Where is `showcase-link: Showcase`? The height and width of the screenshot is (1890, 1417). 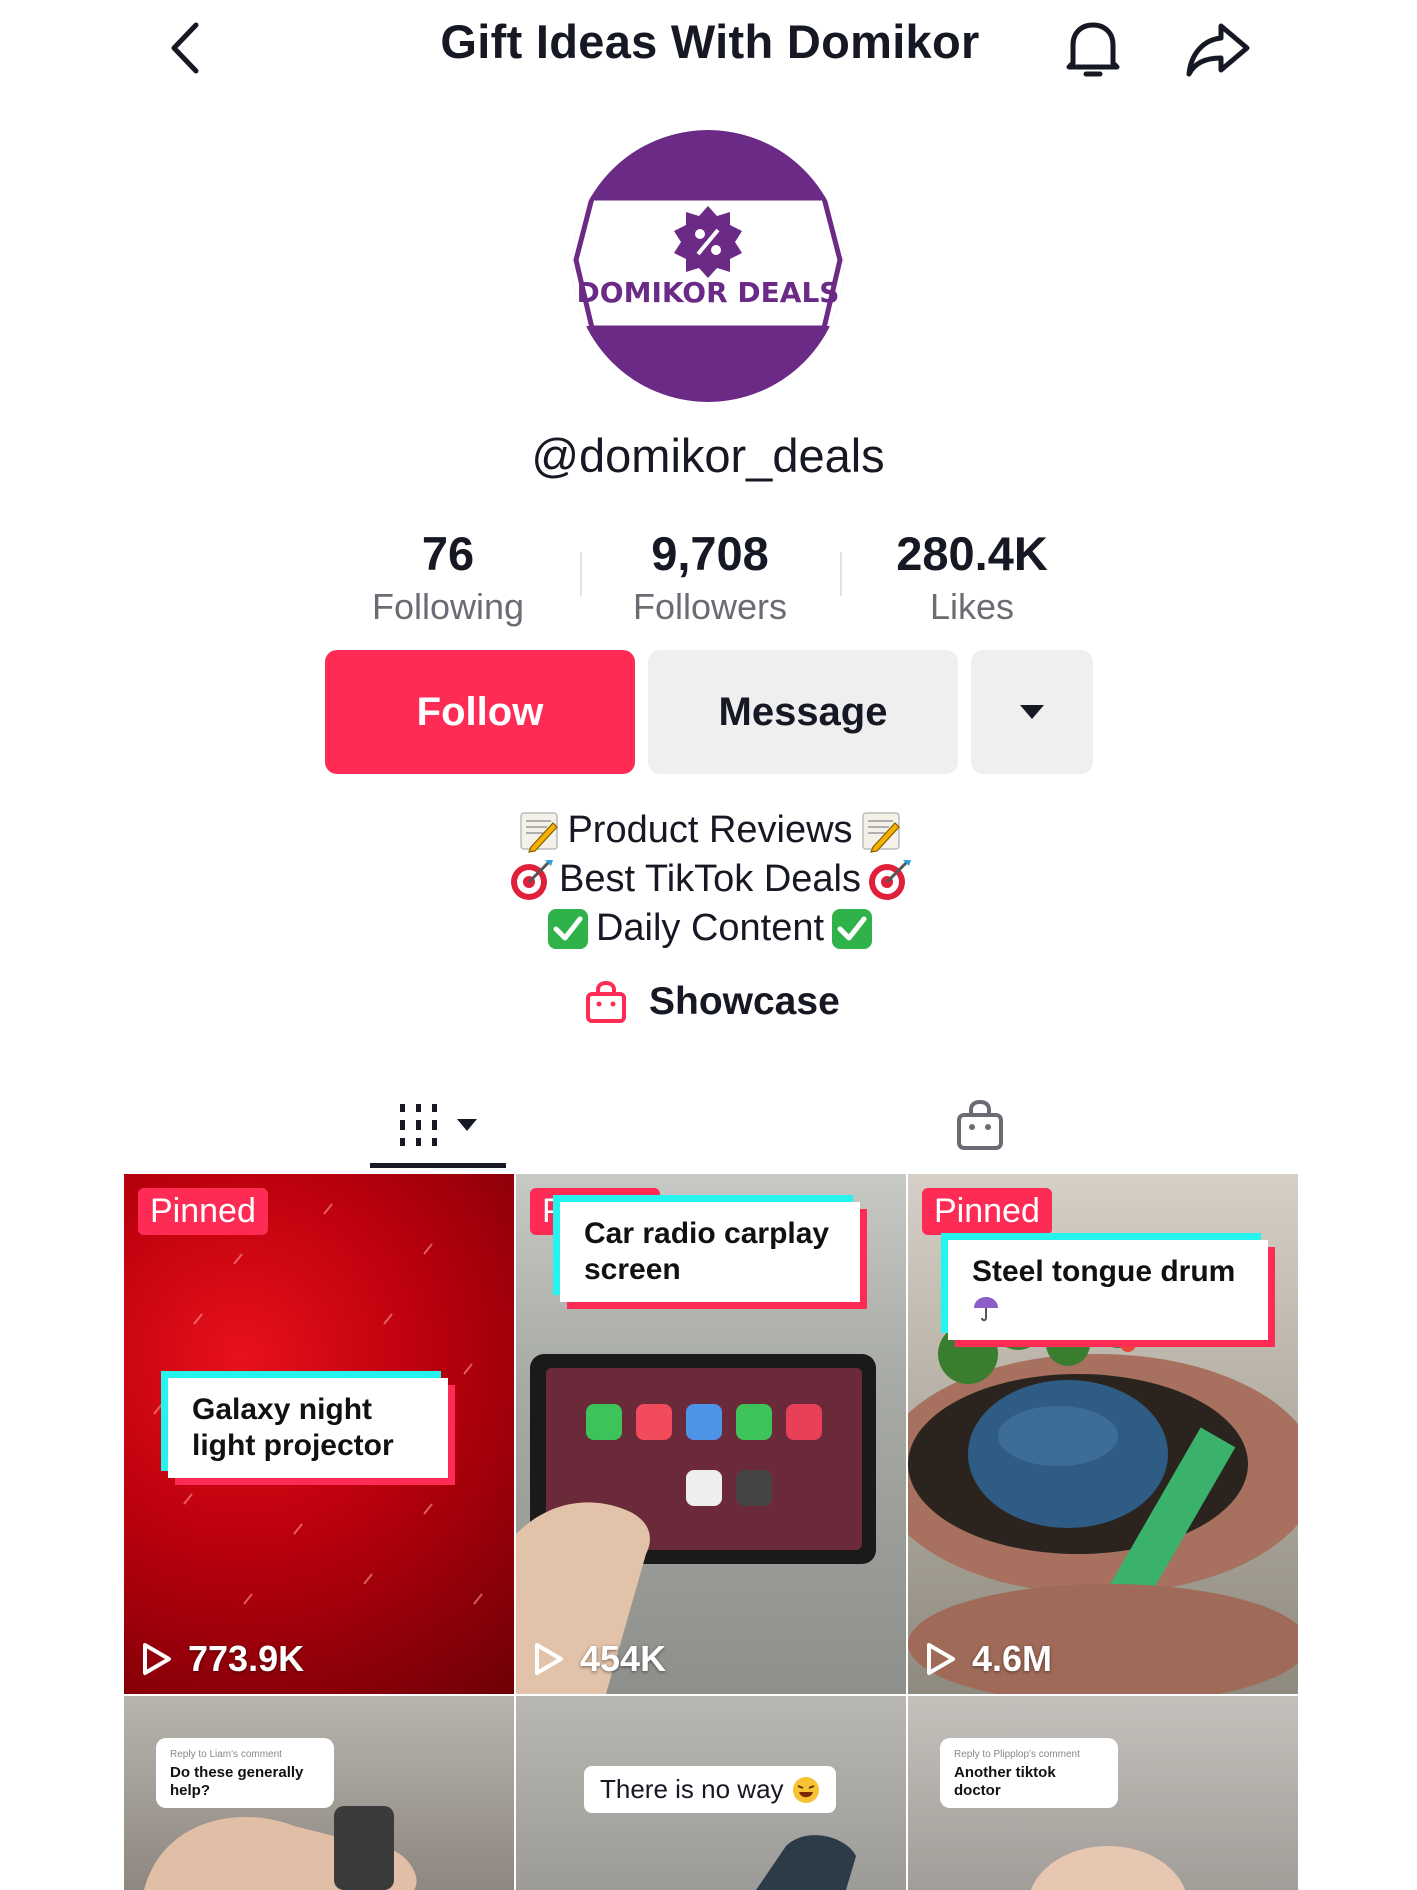
showcase-link: Showcase is located at coordinates (712, 1002).